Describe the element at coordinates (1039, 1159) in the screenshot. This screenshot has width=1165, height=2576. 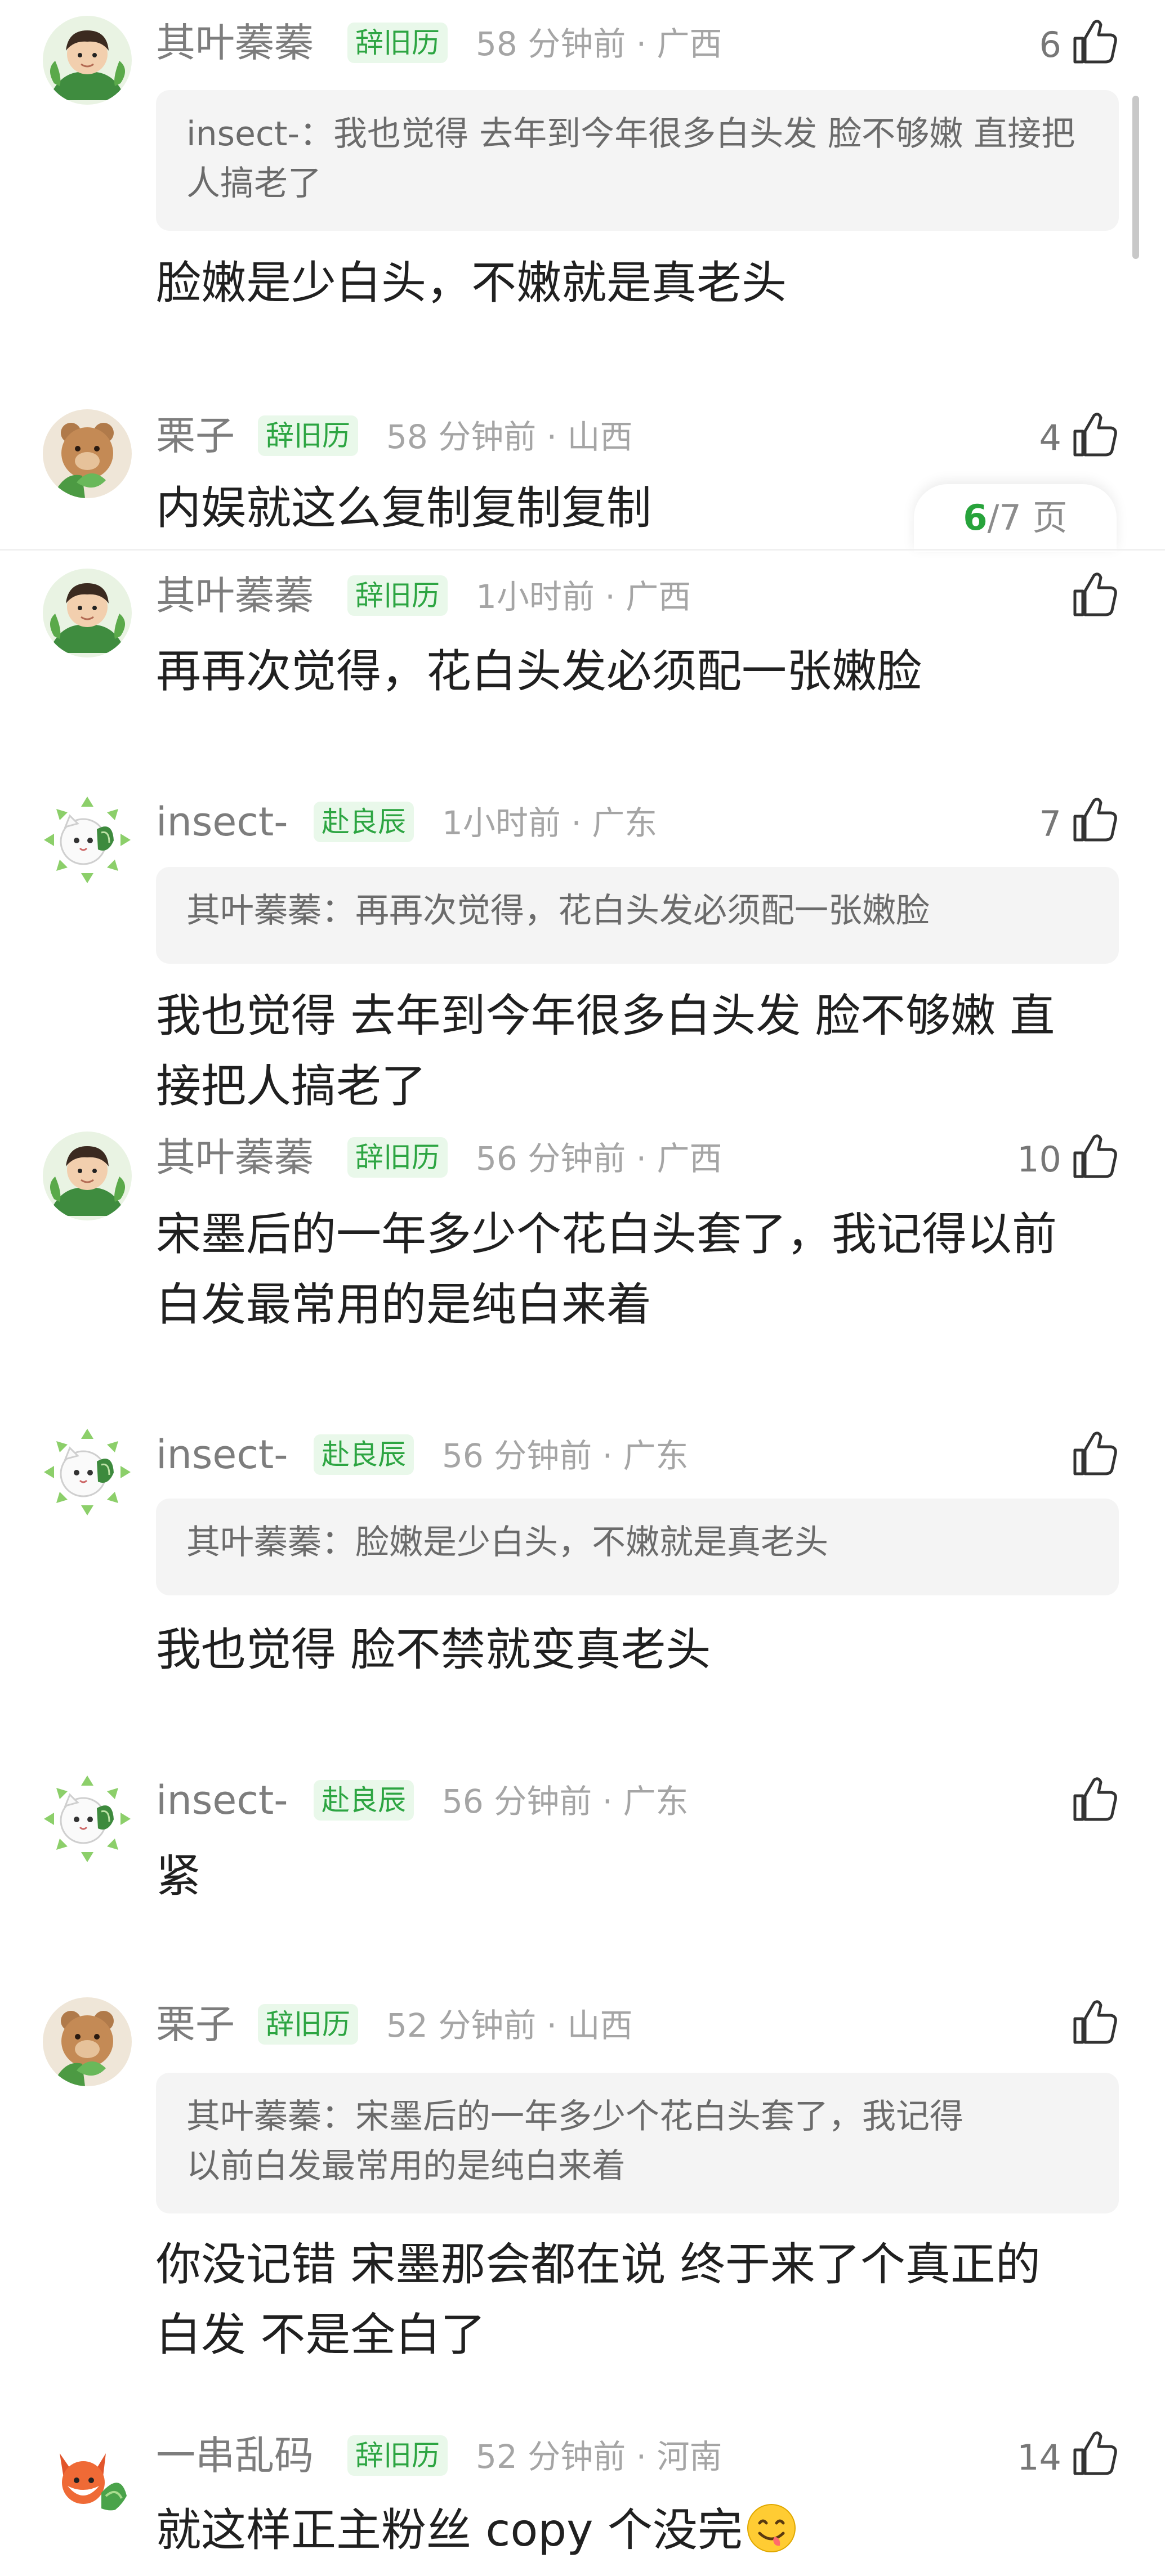
I see `like-count: 10` at that location.